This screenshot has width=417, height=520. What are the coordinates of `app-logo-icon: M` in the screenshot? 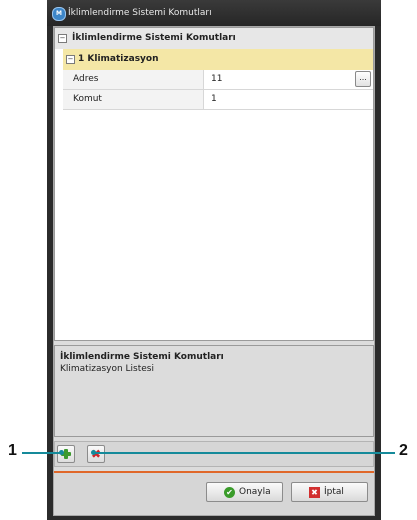 It's located at (59, 14).